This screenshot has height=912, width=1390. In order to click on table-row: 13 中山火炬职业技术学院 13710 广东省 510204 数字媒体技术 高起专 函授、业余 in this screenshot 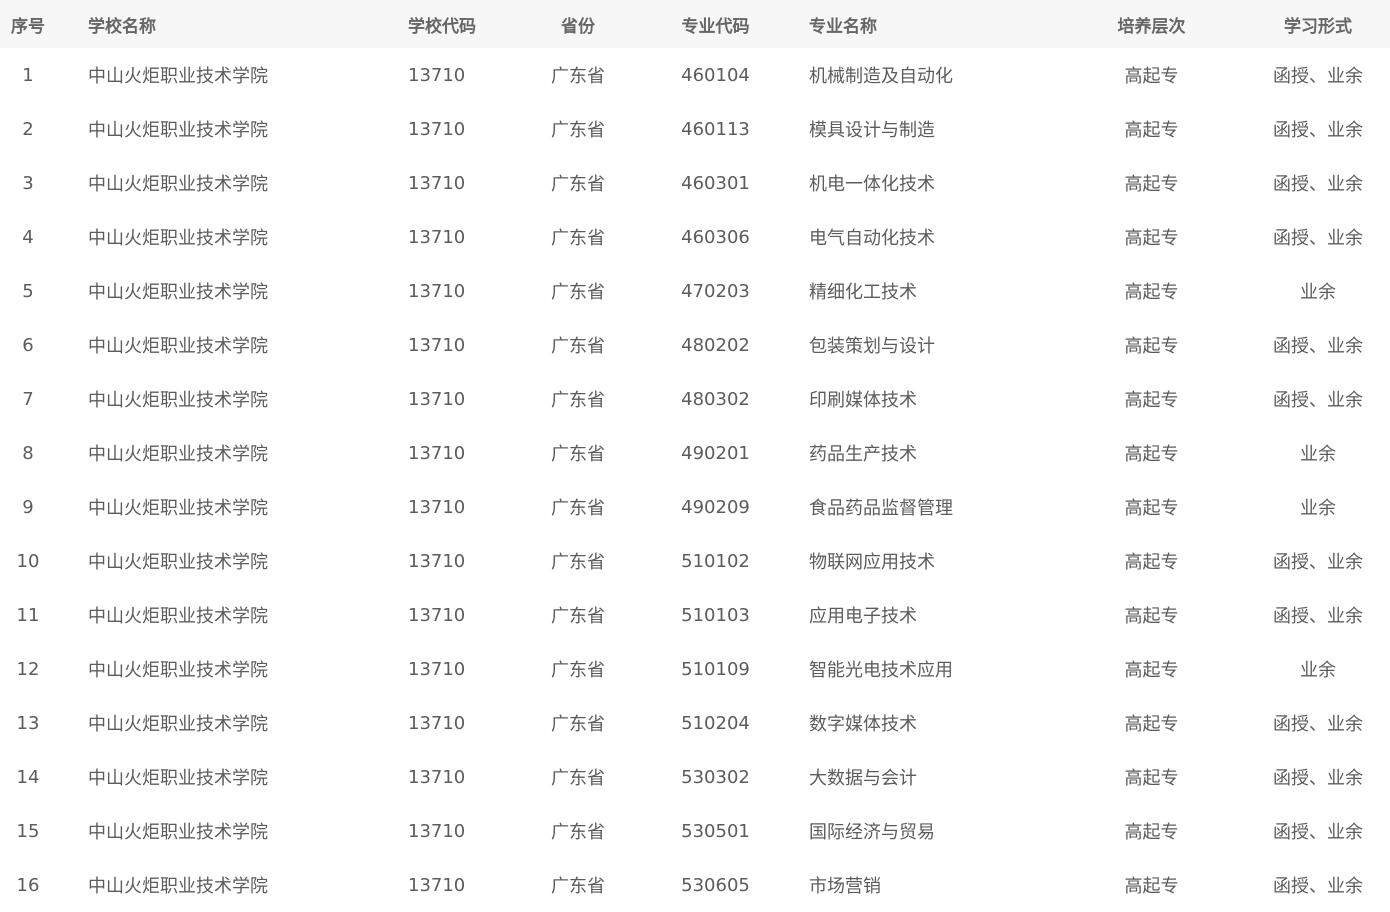, I will do `click(695, 723)`.